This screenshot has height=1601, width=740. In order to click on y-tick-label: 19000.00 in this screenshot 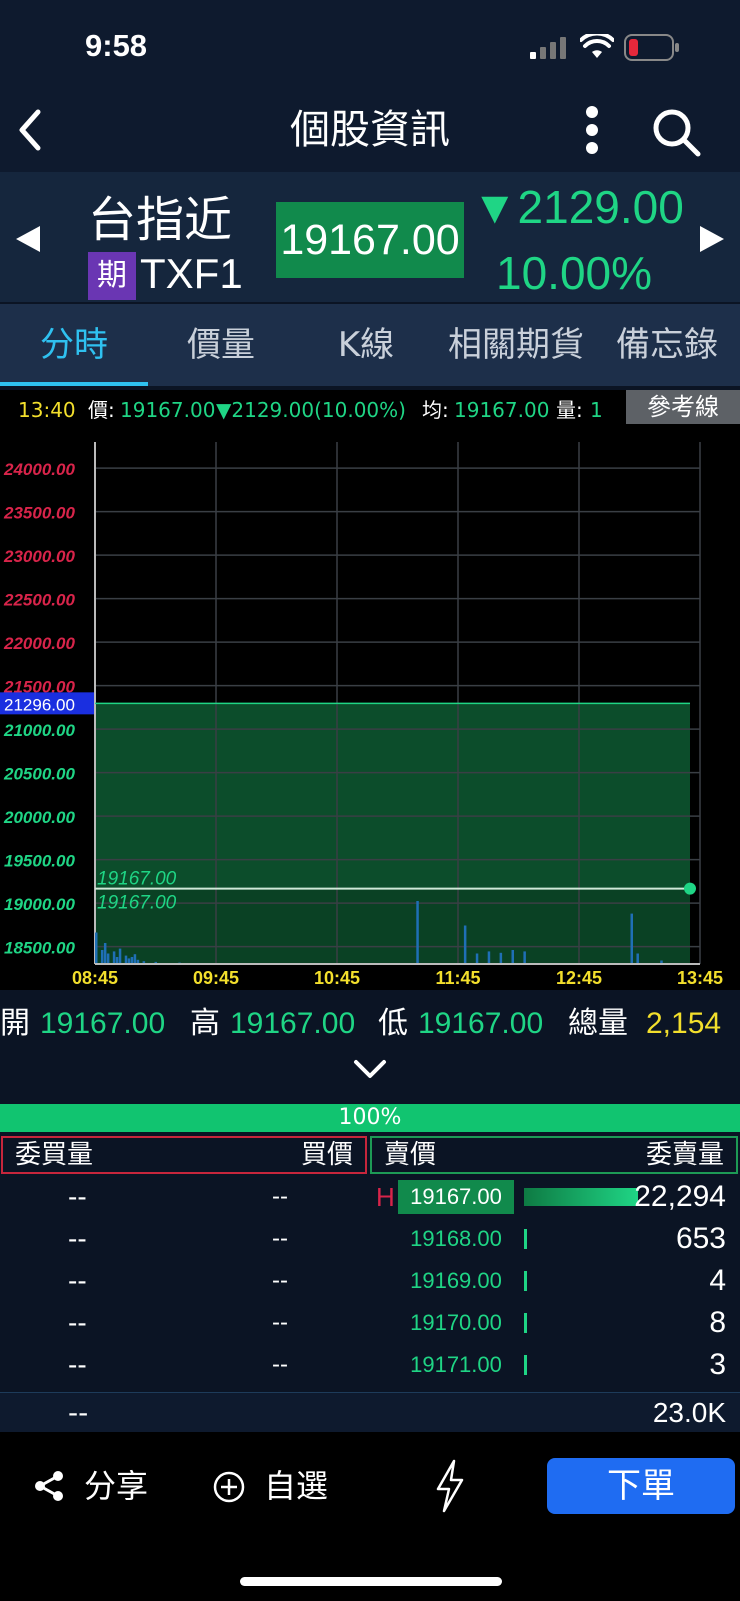, I will do `click(39, 904)`.